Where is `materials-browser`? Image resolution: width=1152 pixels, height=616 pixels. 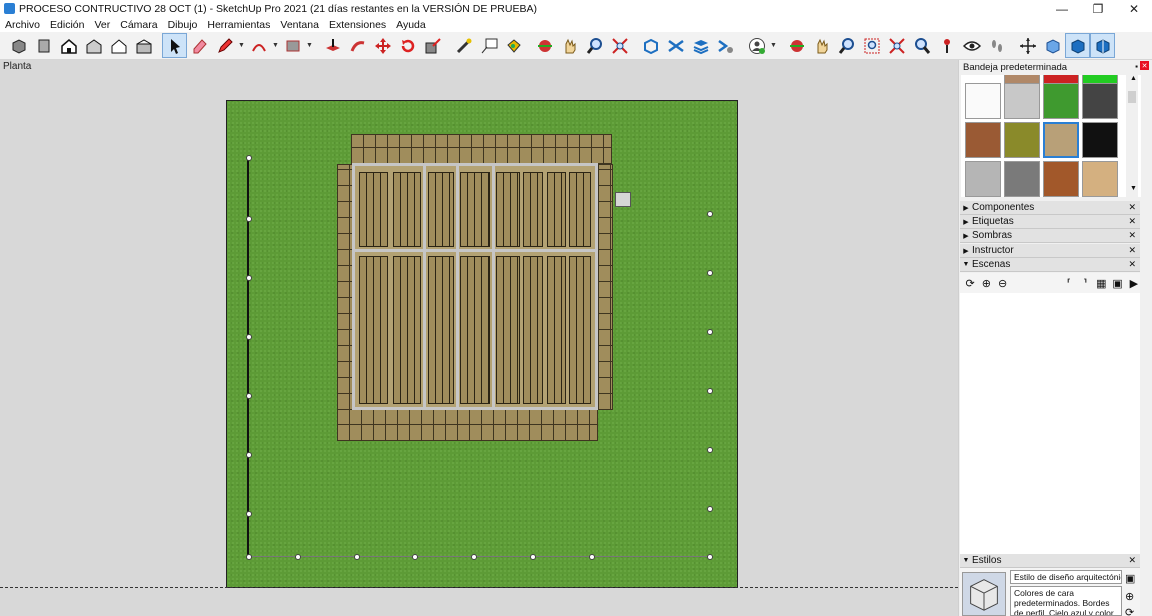
materials-browser is located at coordinates (1051, 136).